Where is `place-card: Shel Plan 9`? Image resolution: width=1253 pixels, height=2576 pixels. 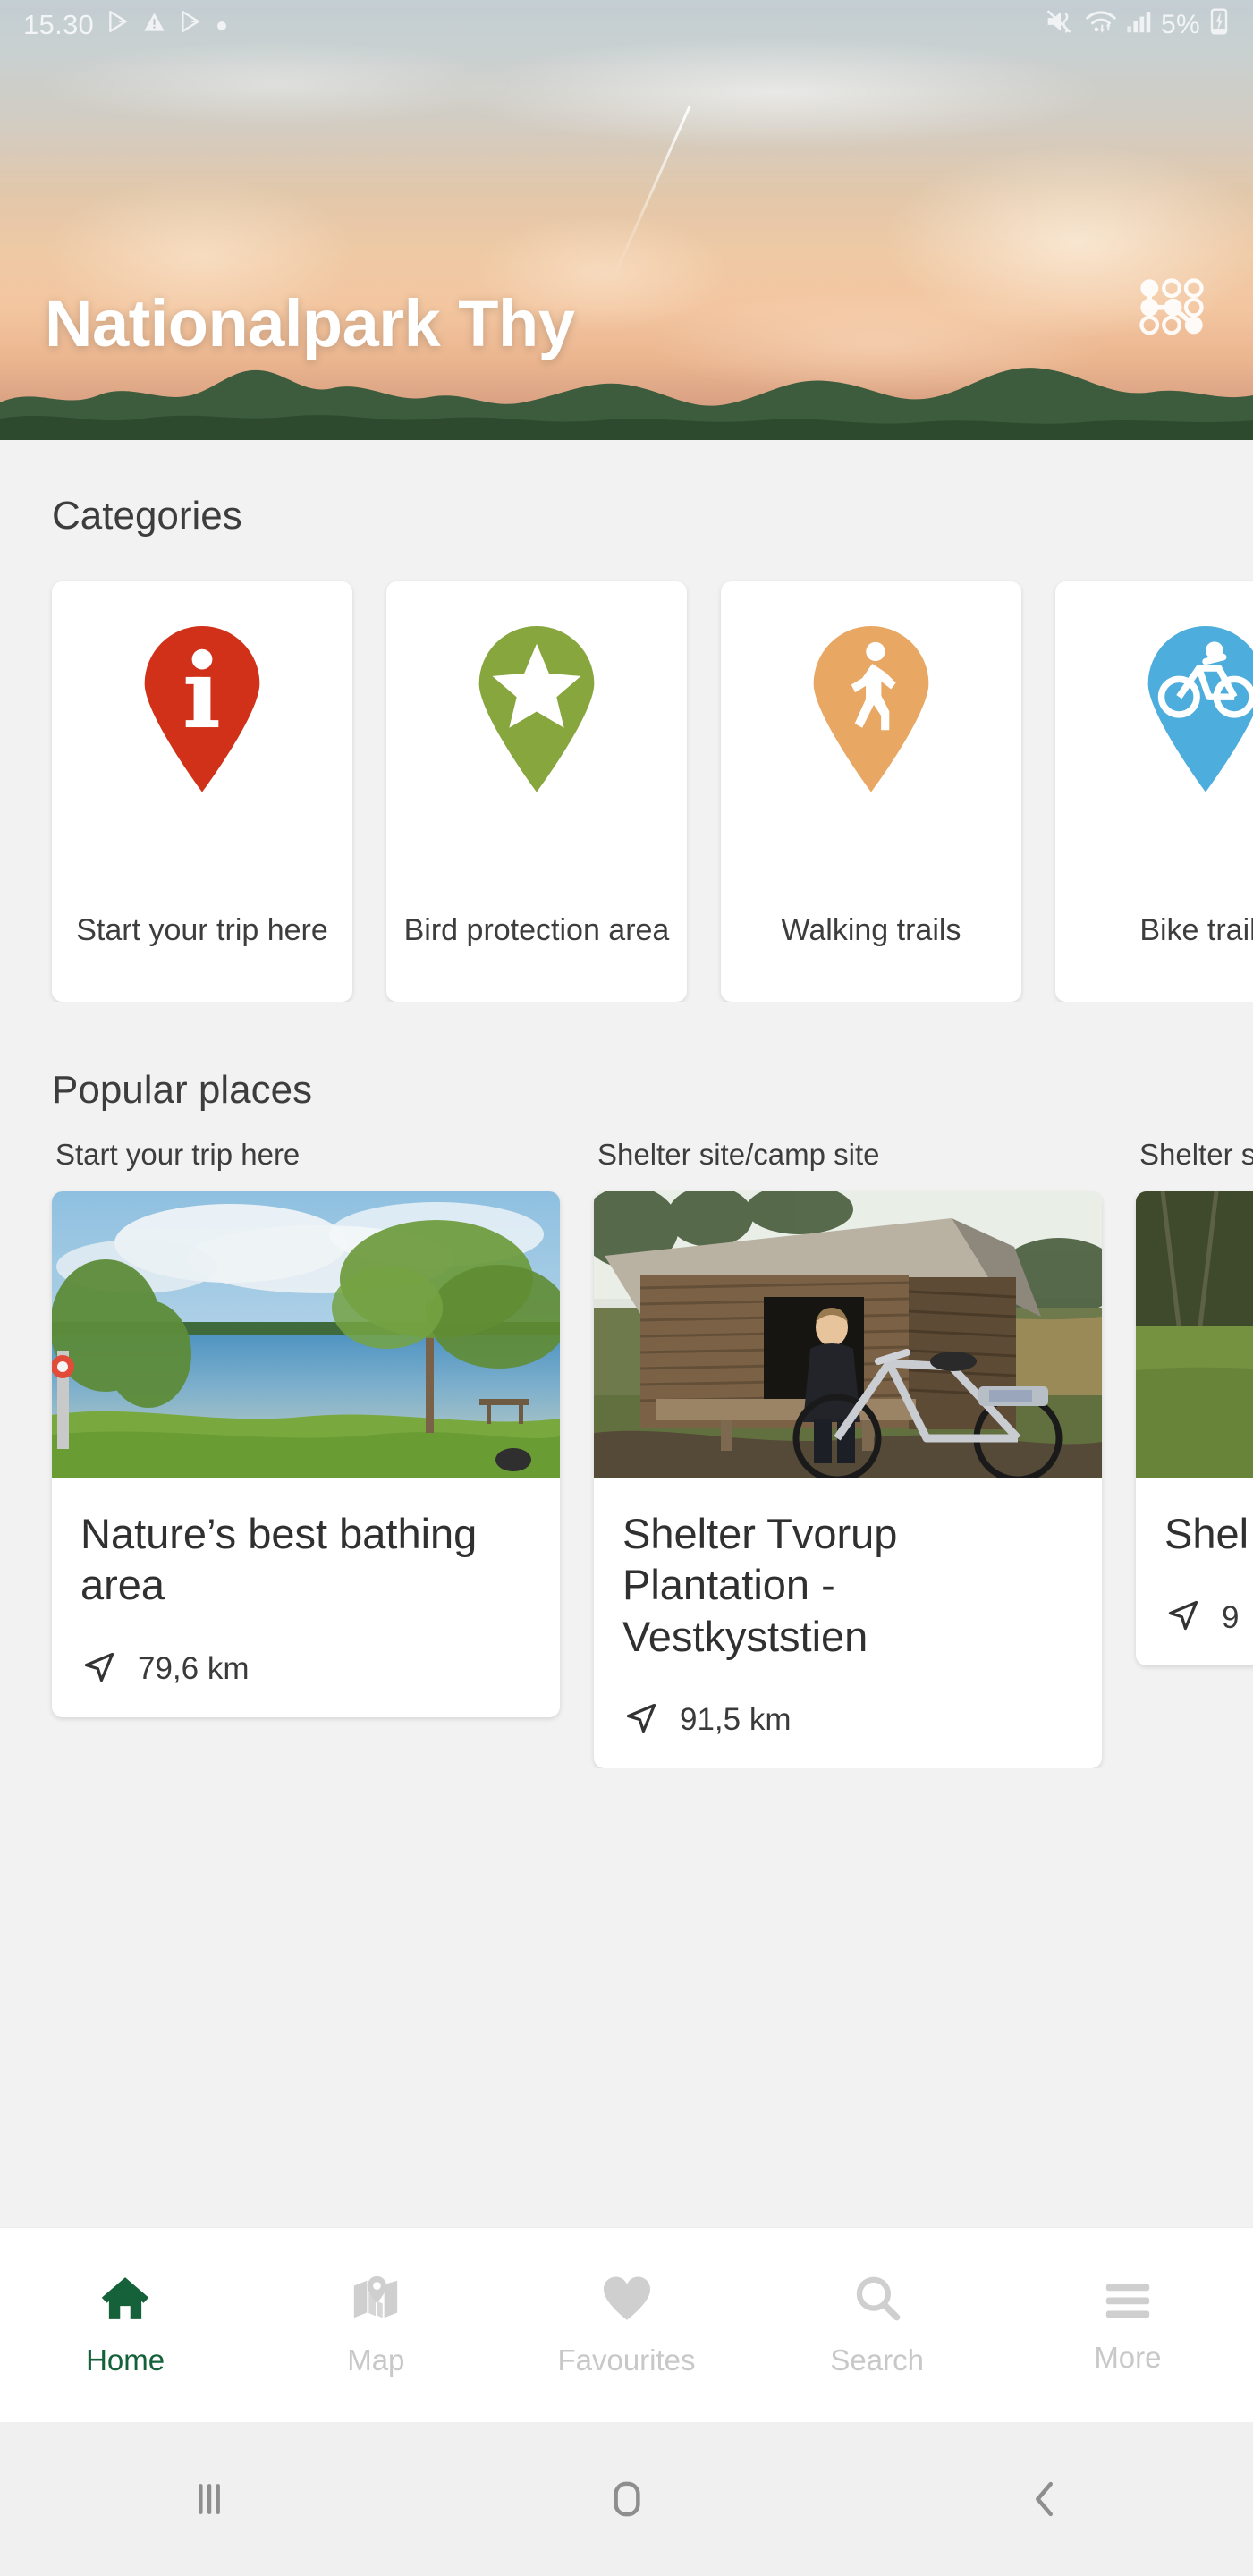
place-card: Shel Plan 9 is located at coordinates (1194, 1428).